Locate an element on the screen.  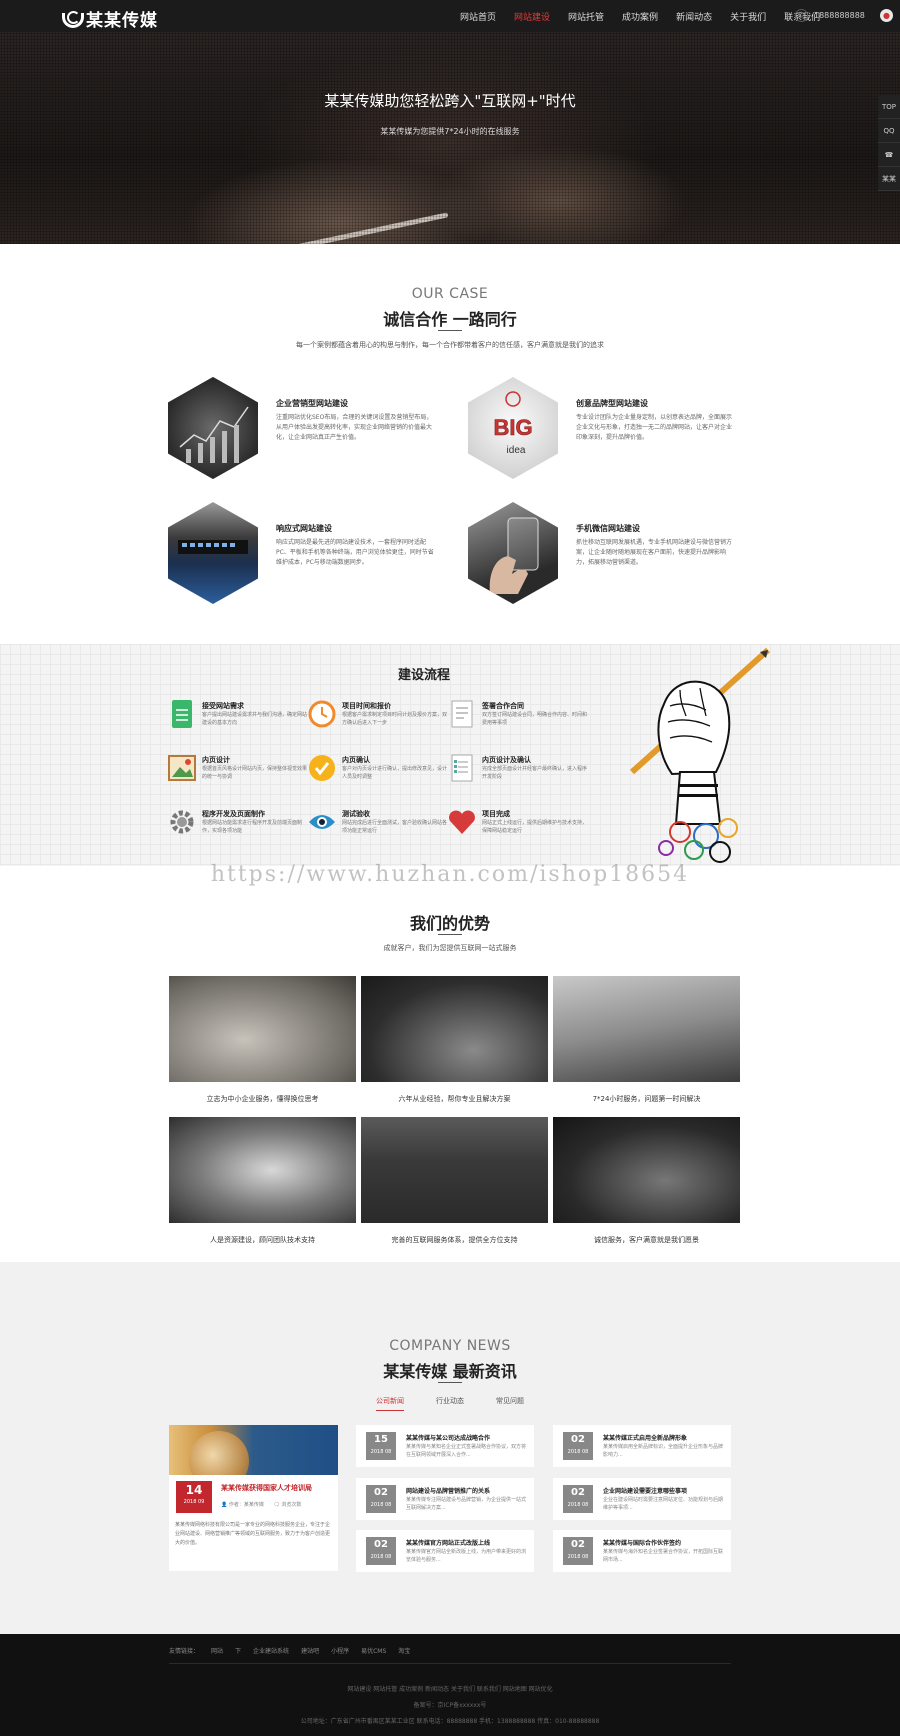
process-step-name: 项目时间和报价 is located at coordinates (366, 706).